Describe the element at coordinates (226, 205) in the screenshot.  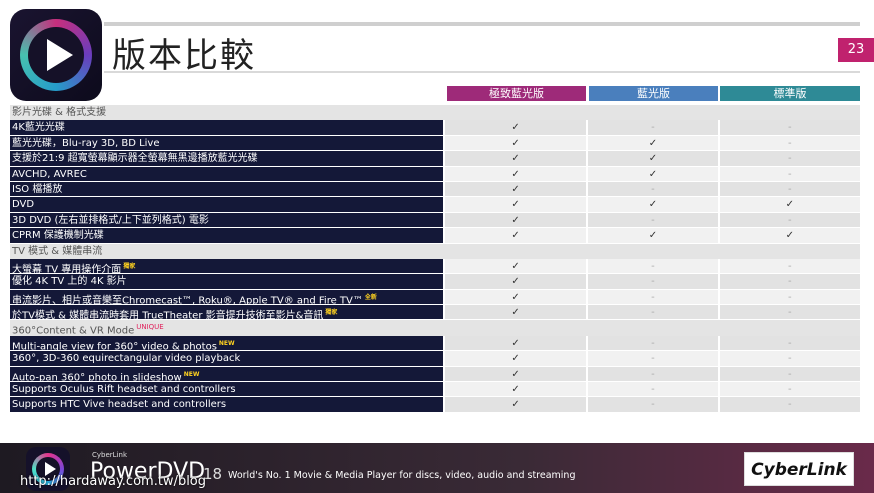
I see `feature-label: DVD` at that location.